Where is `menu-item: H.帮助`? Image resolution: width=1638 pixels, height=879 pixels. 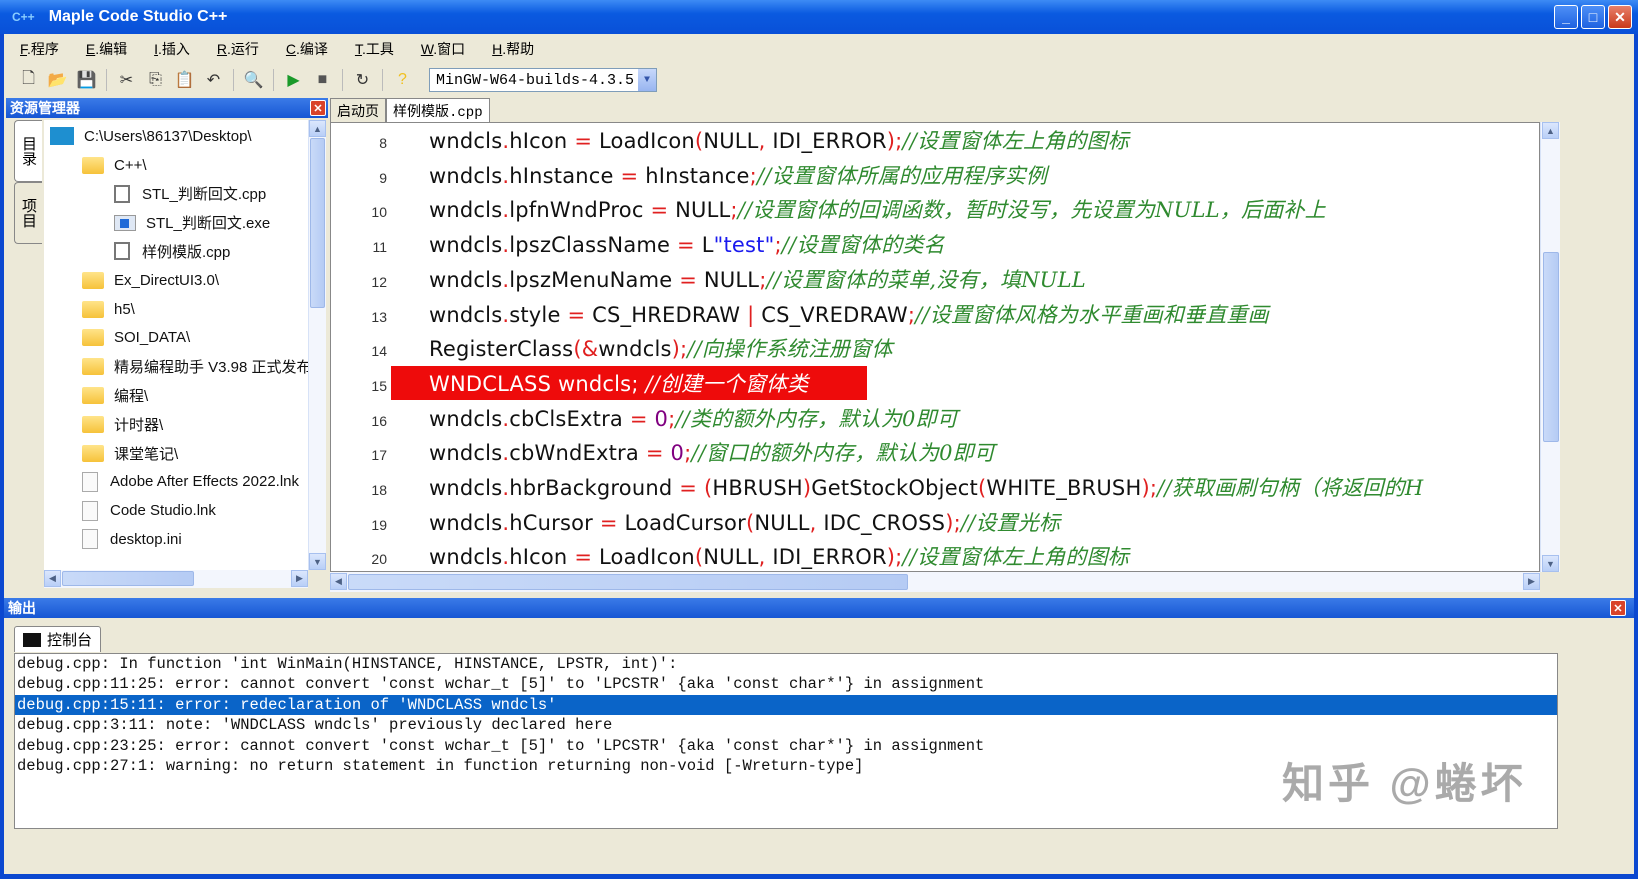 menu-item: H.帮助 is located at coordinates (513, 49).